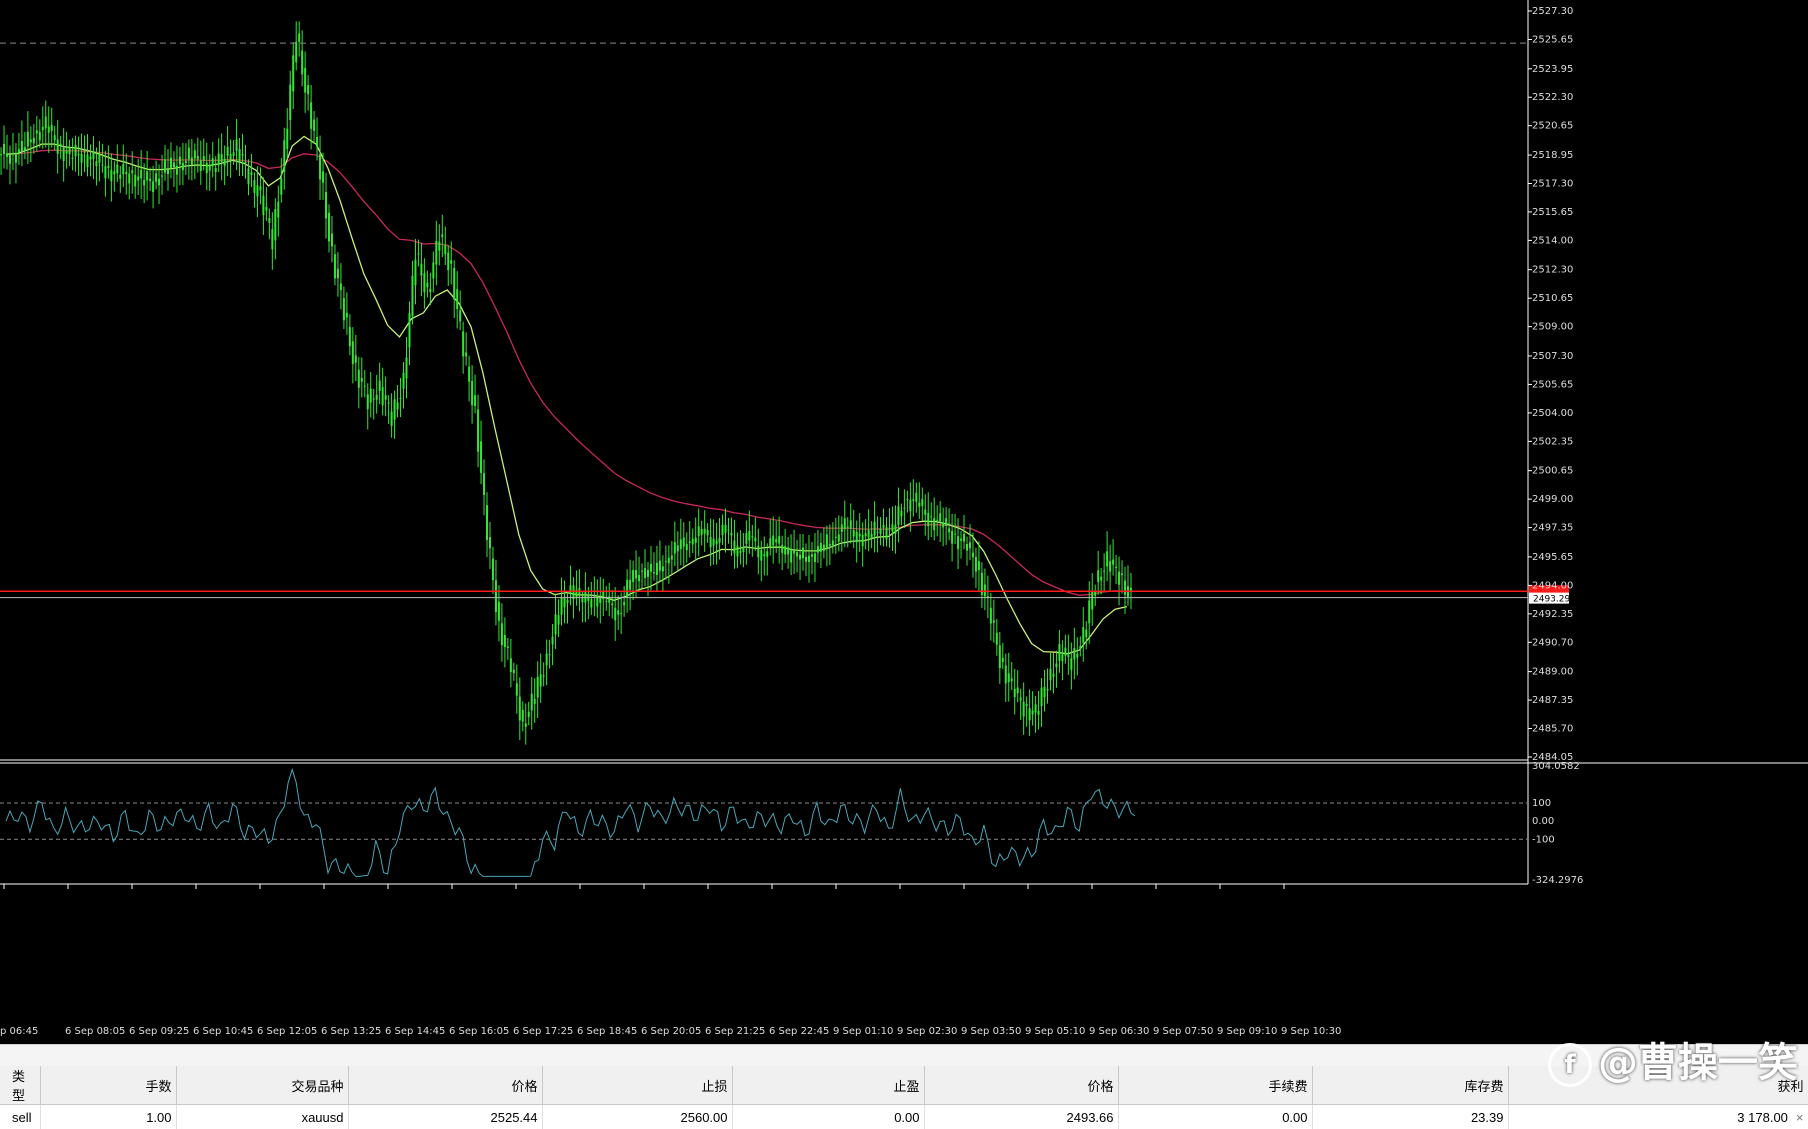 The image size is (1808, 1129). What do you see at coordinates (1410, 1085) in the screenshot?
I see `col-header-swap: 库存费` at bounding box center [1410, 1085].